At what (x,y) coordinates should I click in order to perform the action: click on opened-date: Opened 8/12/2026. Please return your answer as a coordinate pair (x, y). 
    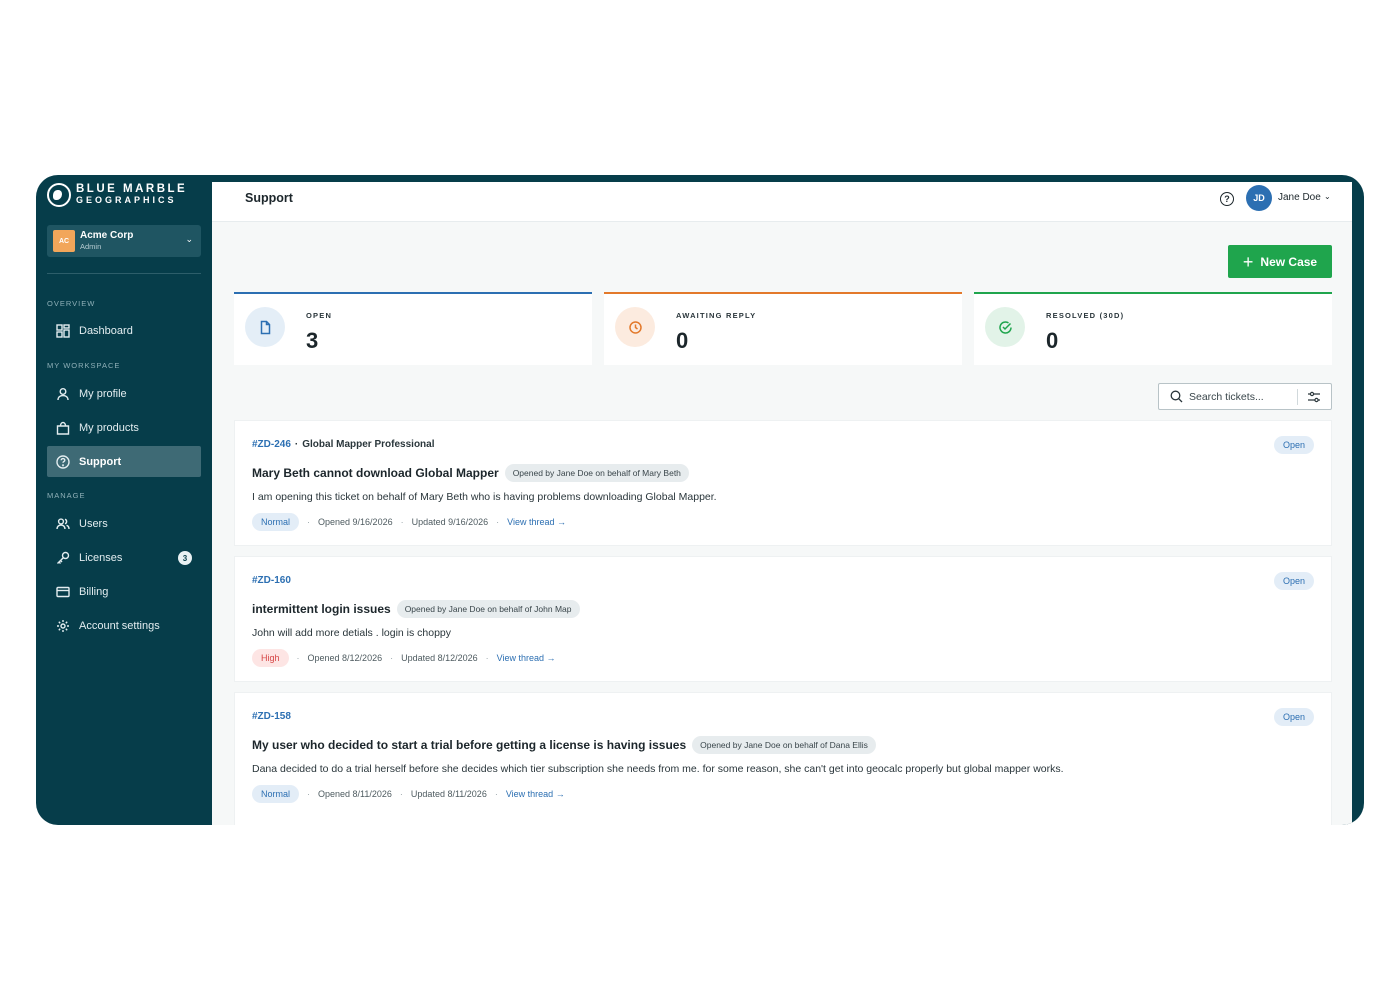
    Looking at the image, I should click on (345, 658).